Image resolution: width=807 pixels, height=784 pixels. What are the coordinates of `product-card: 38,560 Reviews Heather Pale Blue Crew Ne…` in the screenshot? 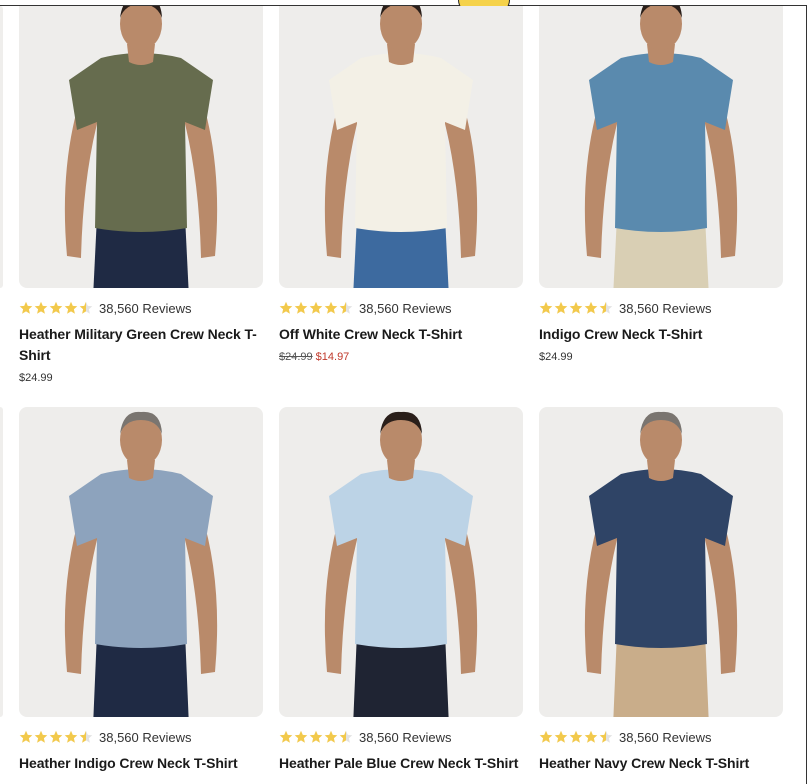 It's located at (401, 590).